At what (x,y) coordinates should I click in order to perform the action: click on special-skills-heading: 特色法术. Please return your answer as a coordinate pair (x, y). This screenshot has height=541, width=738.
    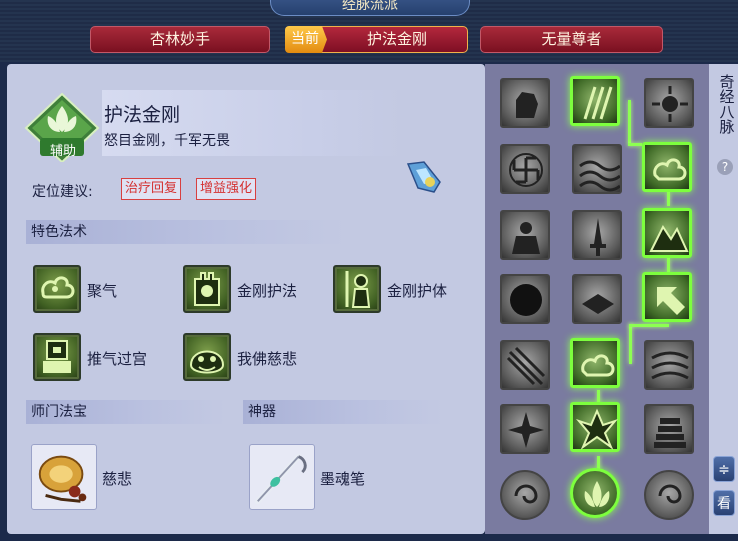
    Looking at the image, I should click on (186, 232).